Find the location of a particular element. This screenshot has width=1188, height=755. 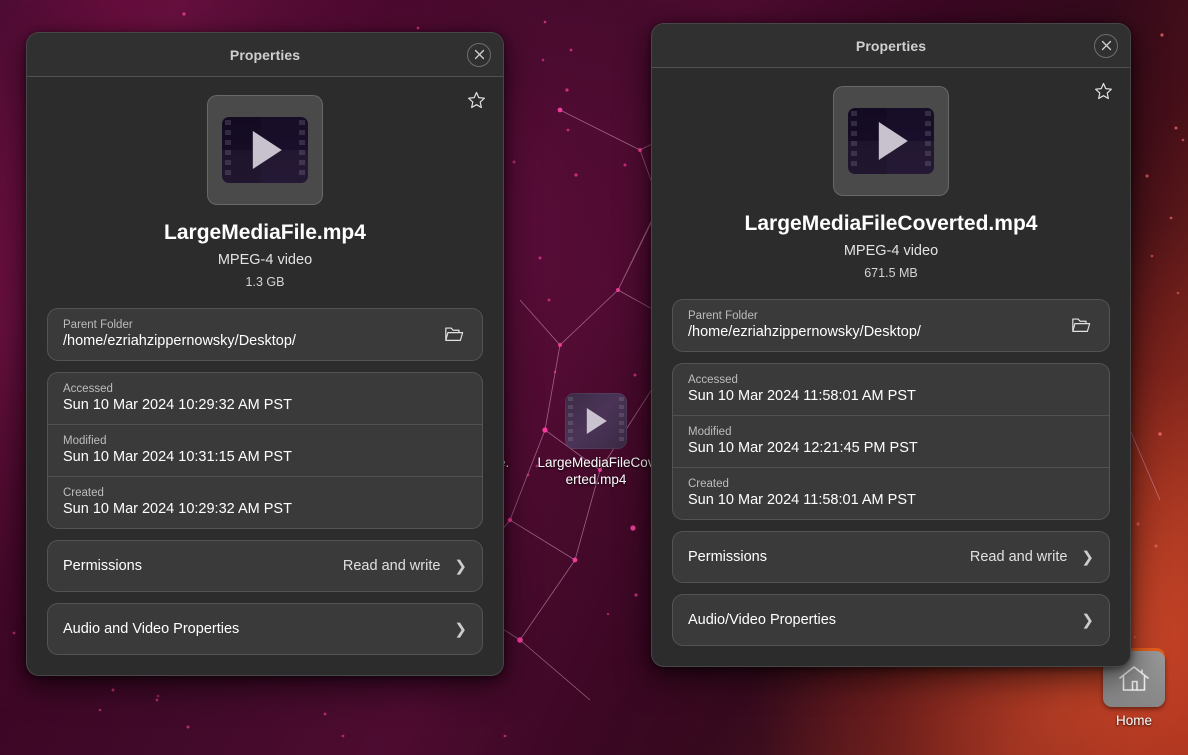

video-file-icon is located at coordinates (596, 421).